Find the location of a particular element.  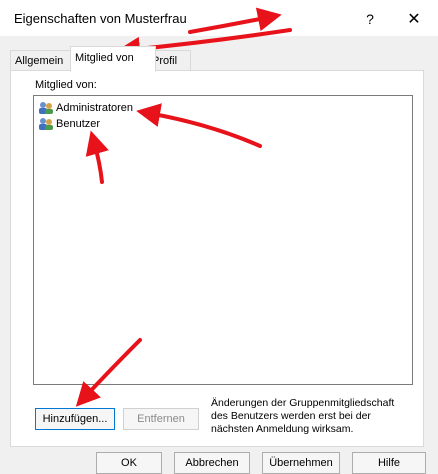

ok-button: OK is located at coordinates (129, 463).